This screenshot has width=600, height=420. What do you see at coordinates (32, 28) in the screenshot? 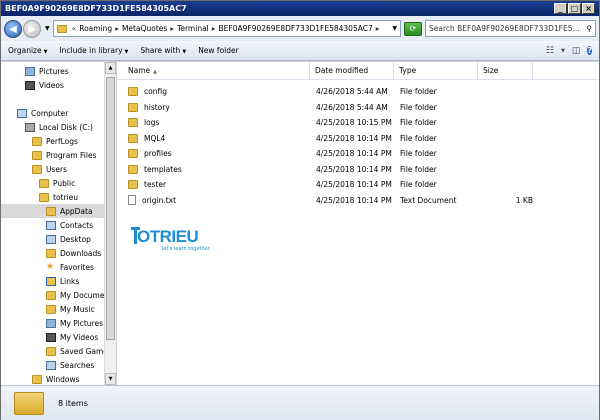
I see `forward-button: ▶` at bounding box center [32, 28].